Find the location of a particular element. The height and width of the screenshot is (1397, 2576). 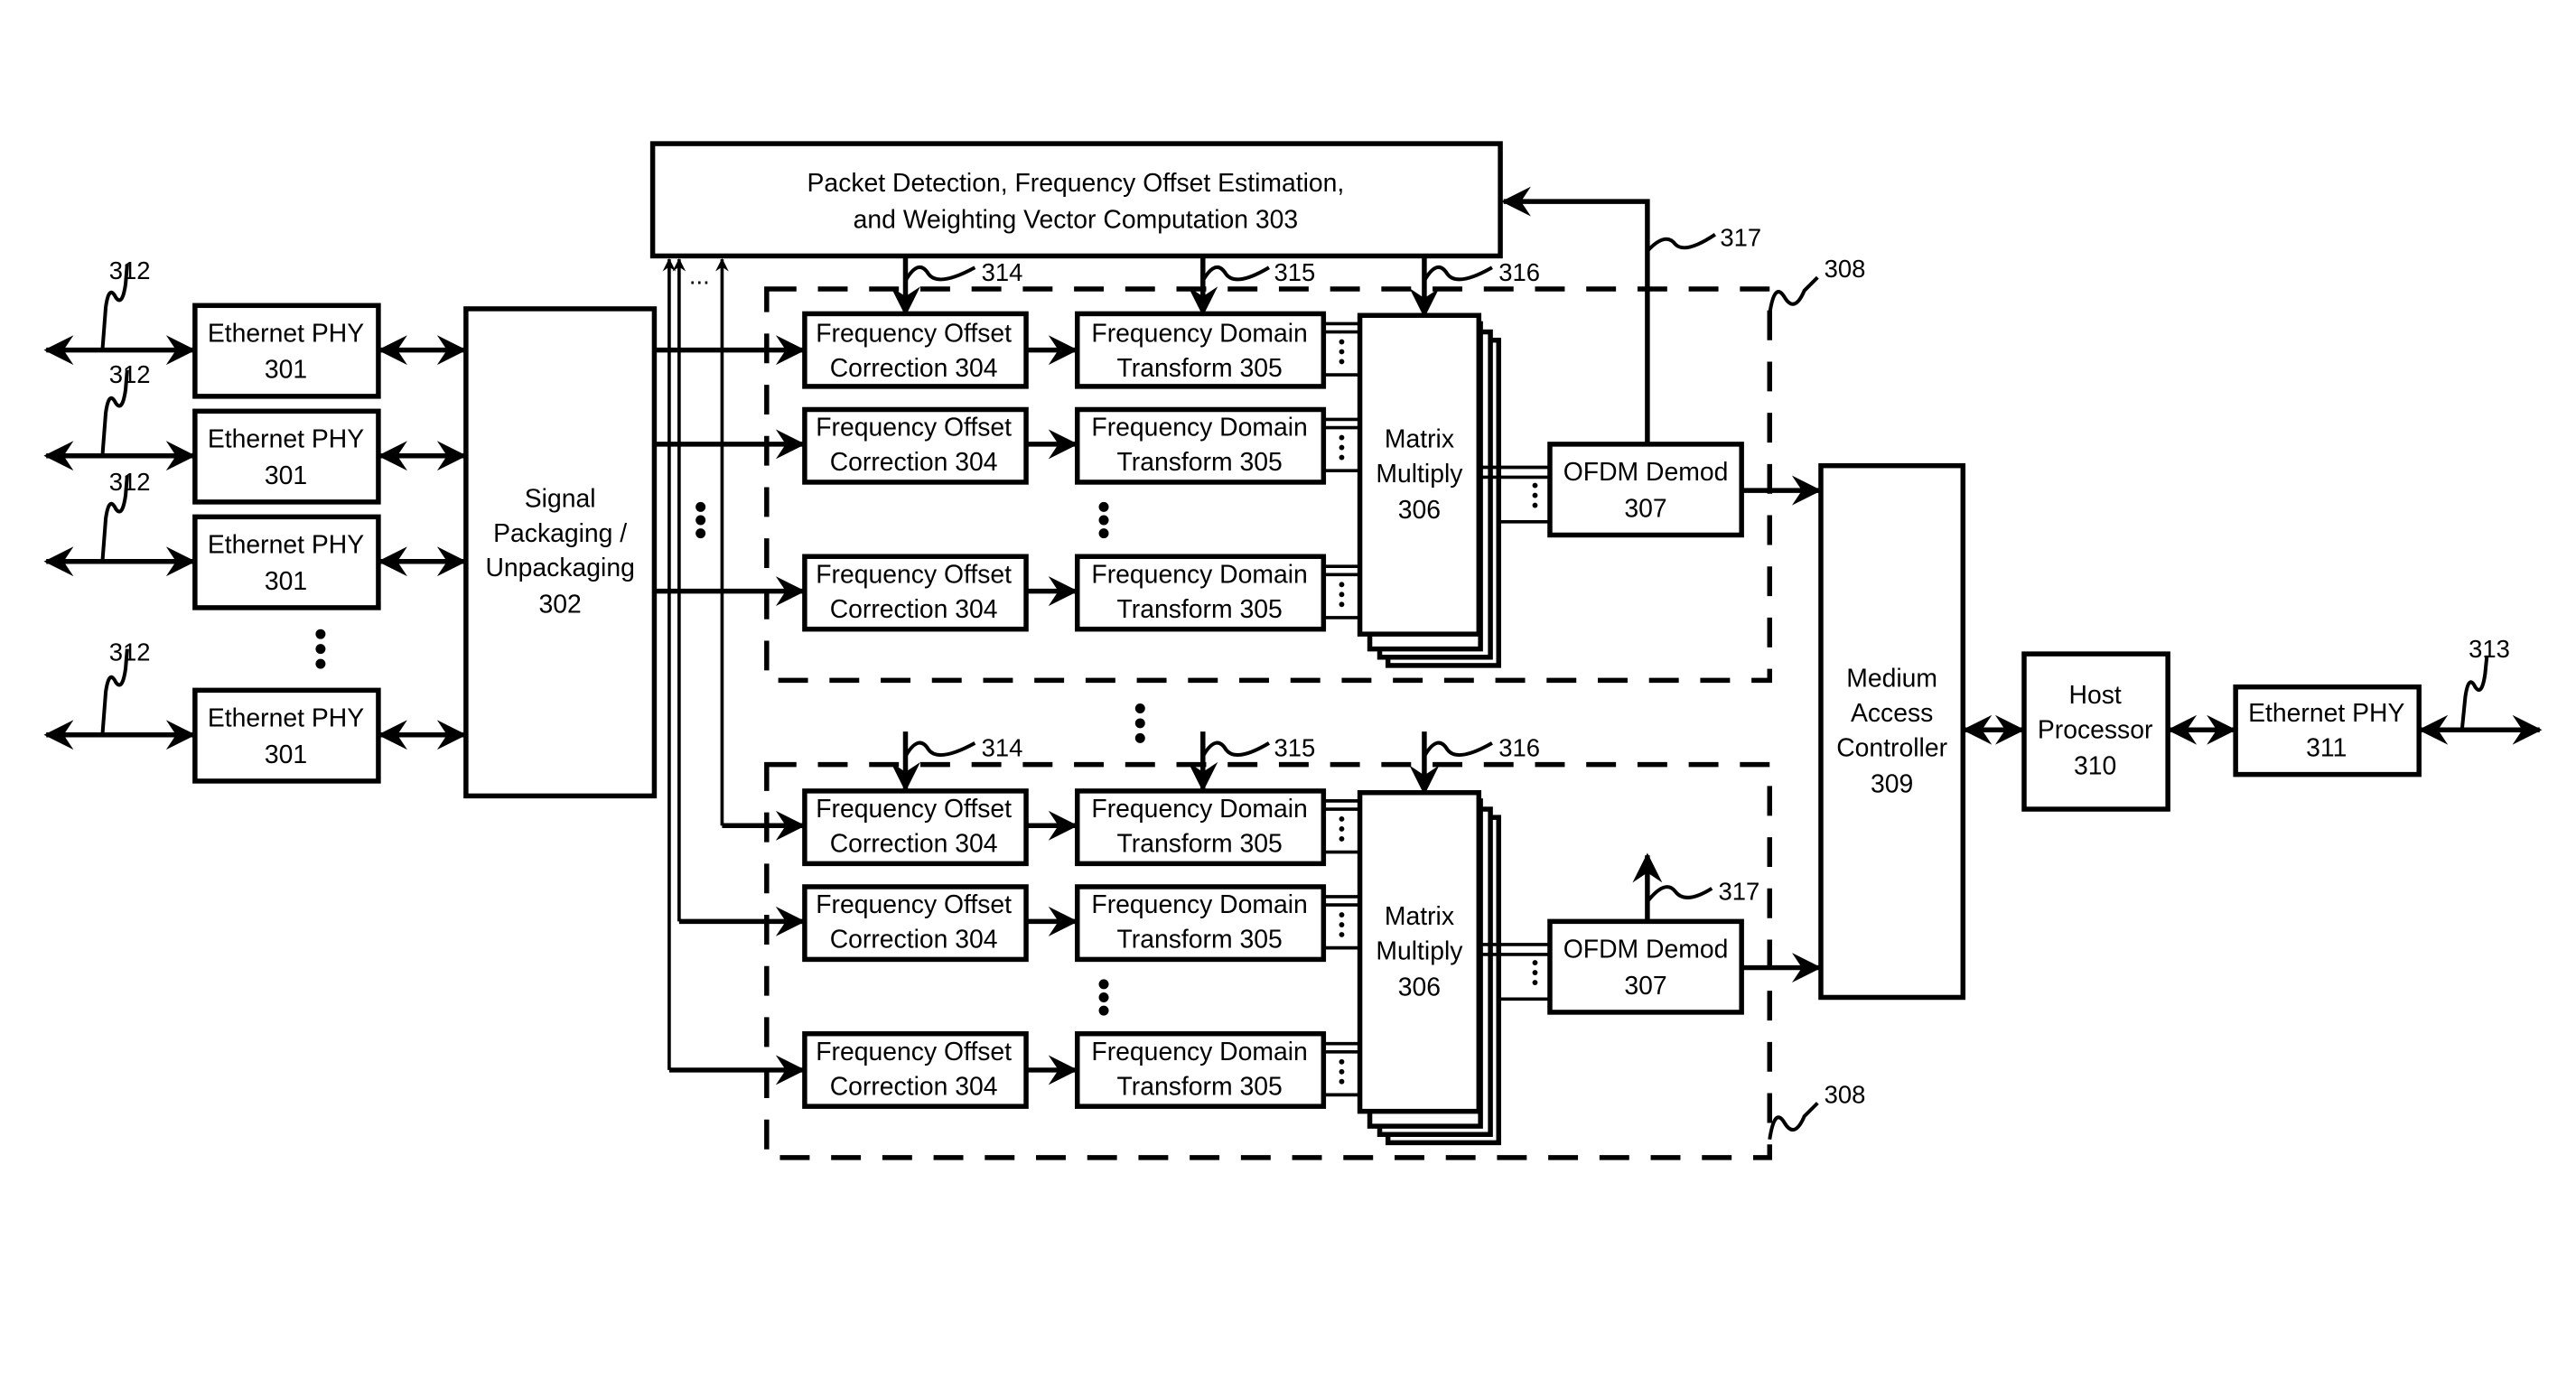

block-label: Signal is located at coordinates (560, 499).